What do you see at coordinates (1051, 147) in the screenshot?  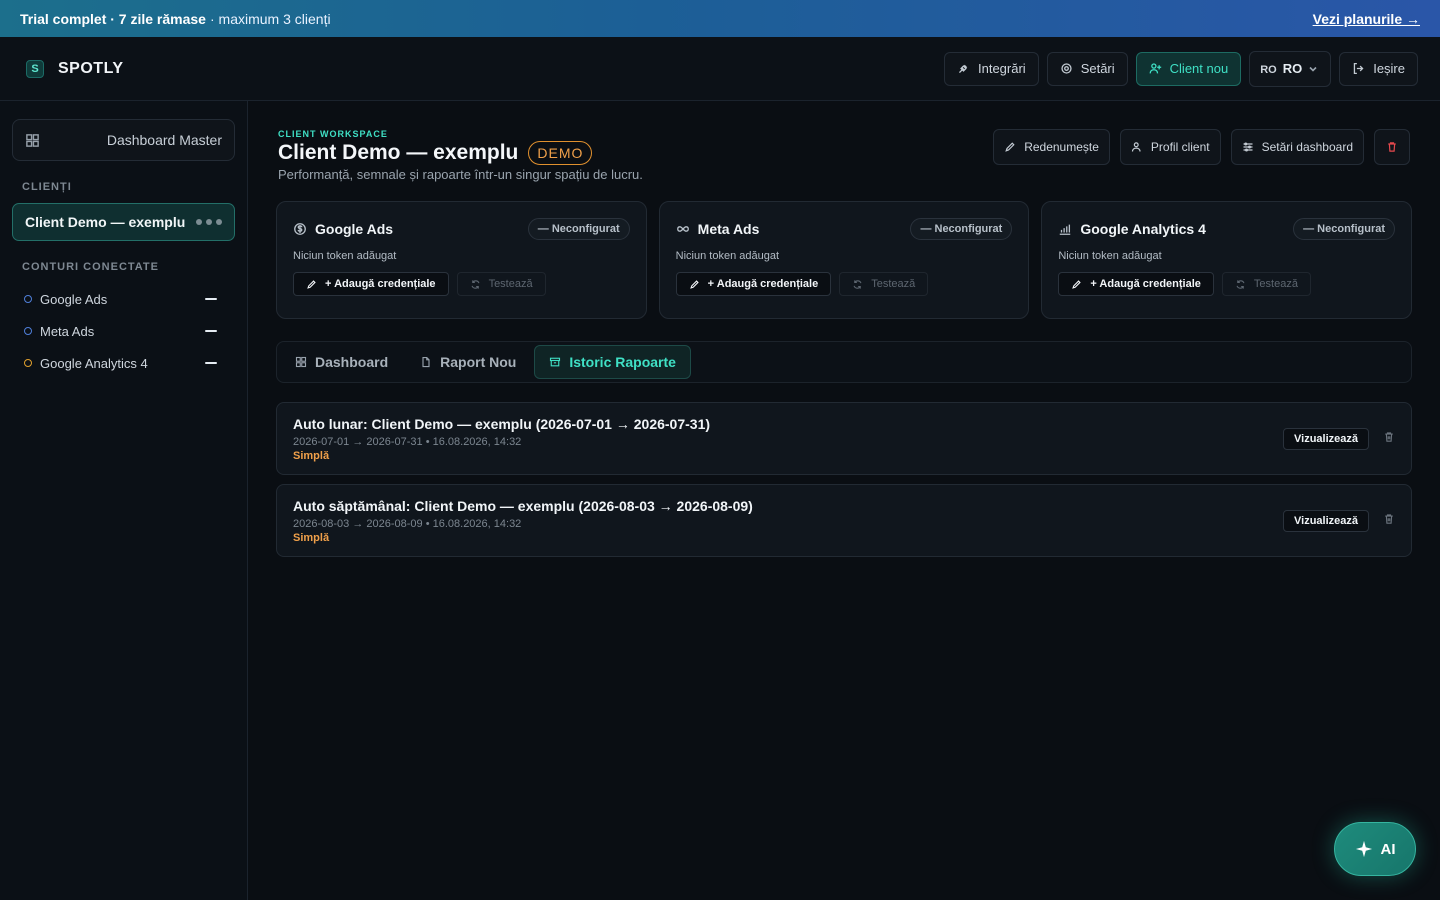 I see `rename-button: Redenumește` at bounding box center [1051, 147].